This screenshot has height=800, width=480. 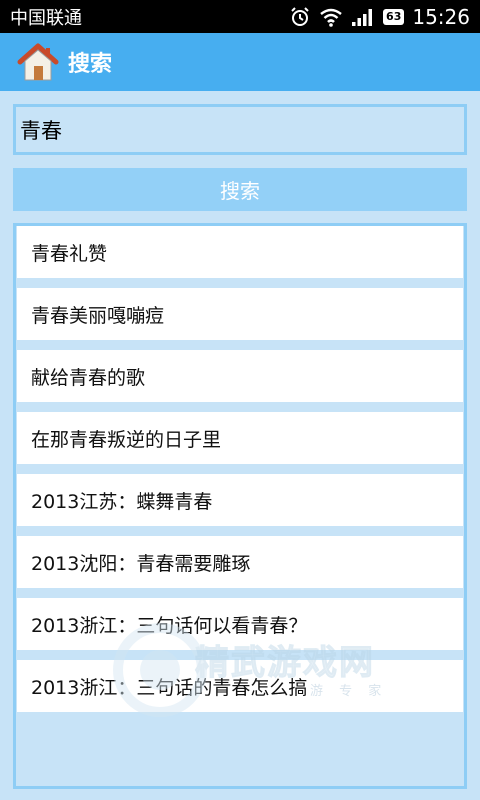 I want to click on list-item: 2013江苏：蝶舞青春, so click(x=240, y=500).